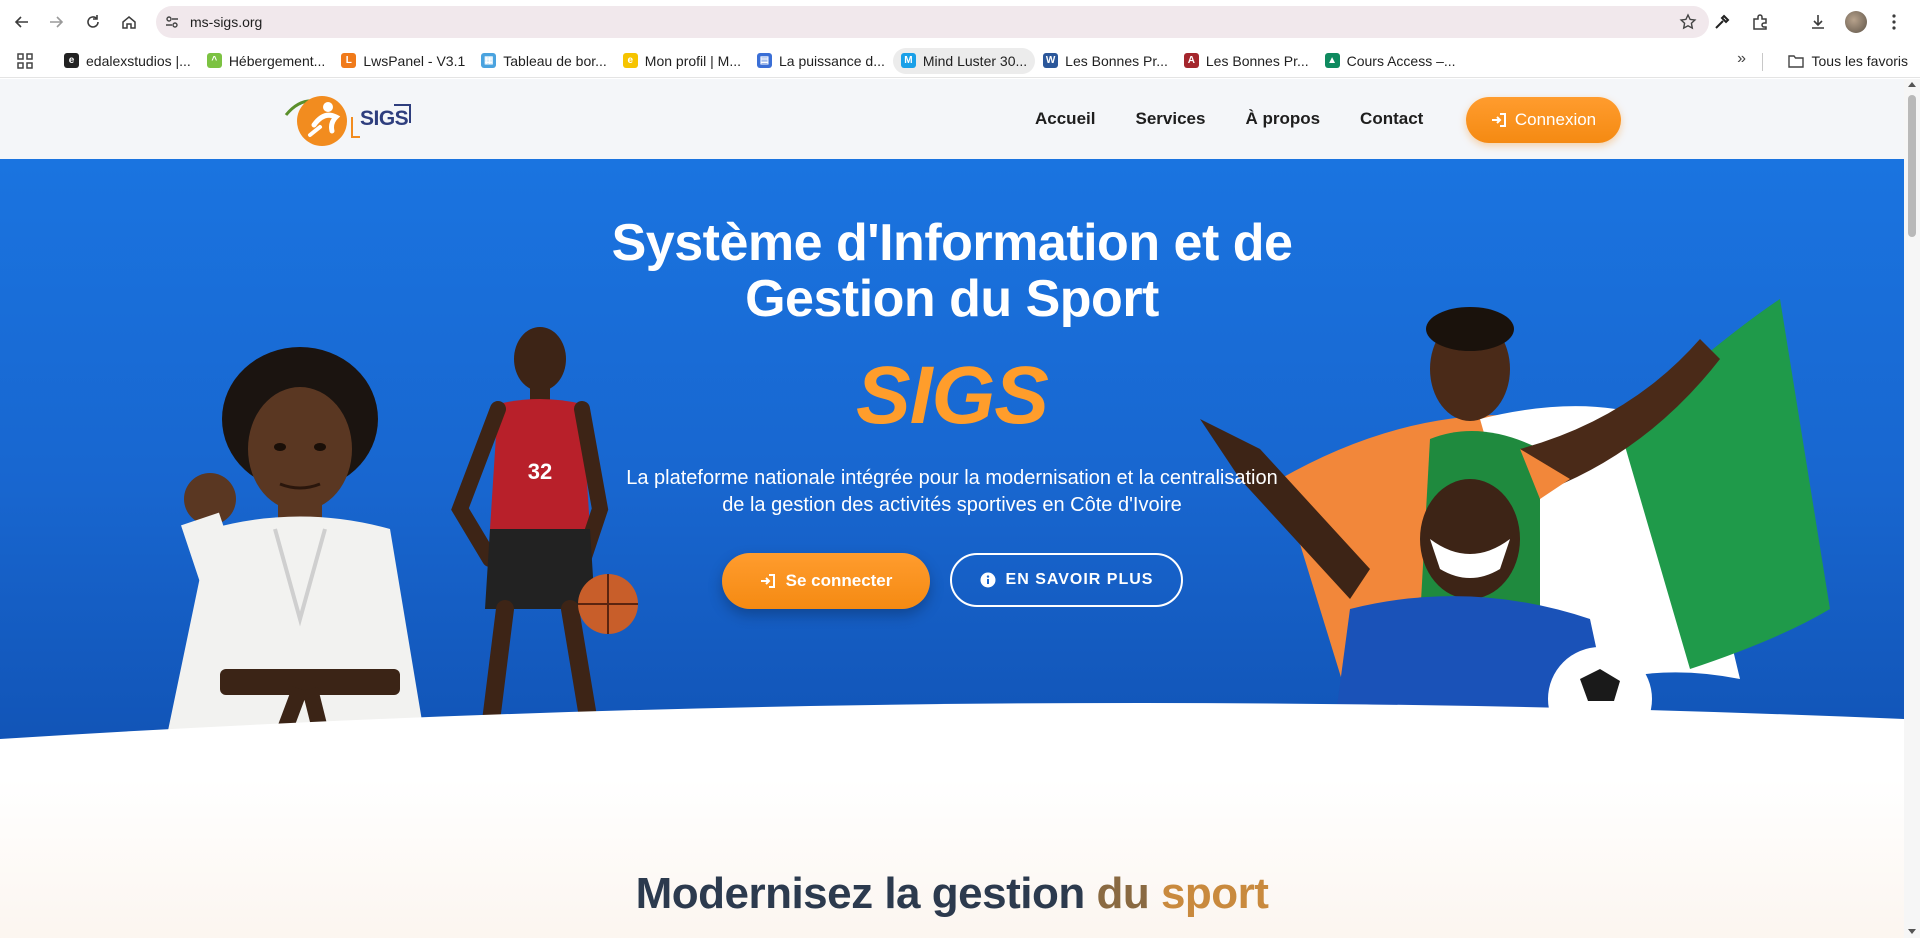  I want to click on scrollbar-thumb, so click(1912, 166).